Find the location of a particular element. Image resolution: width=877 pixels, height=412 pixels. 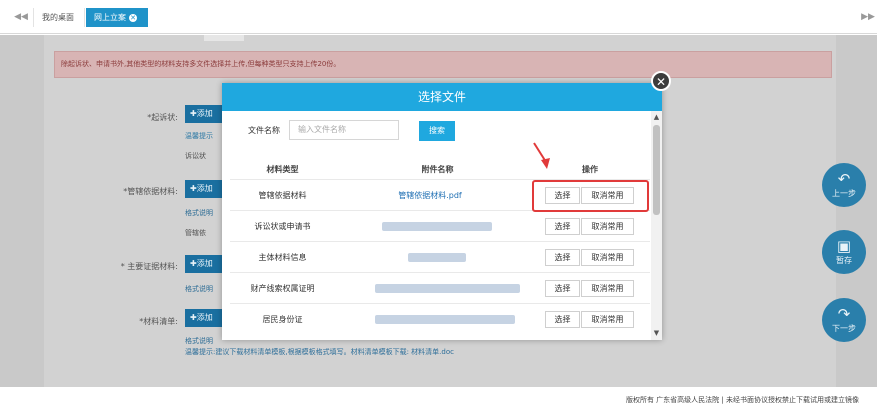

previous-step-button: ↶ 上一步 is located at coordinates (844, 185).